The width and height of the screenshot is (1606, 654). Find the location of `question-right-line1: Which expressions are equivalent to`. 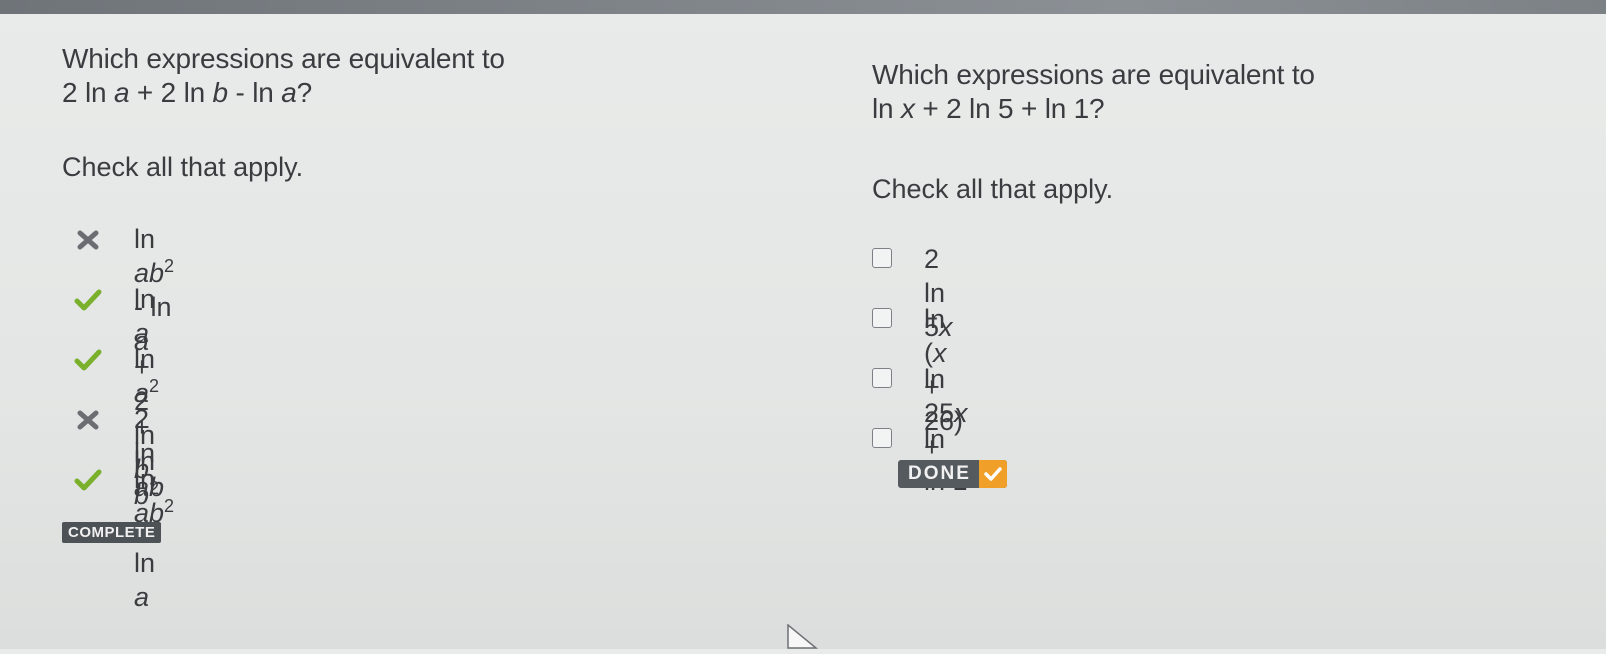

question-right-line1: Which expressions are equivalent to is located at coordinates (1093, 74).